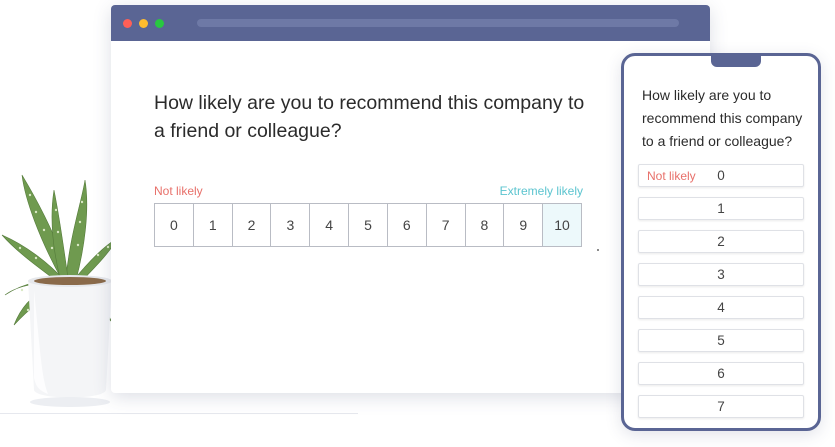 This screenshot has height=447, width=835. I want to click on mobile-option-6: 6, so click(721, 373).